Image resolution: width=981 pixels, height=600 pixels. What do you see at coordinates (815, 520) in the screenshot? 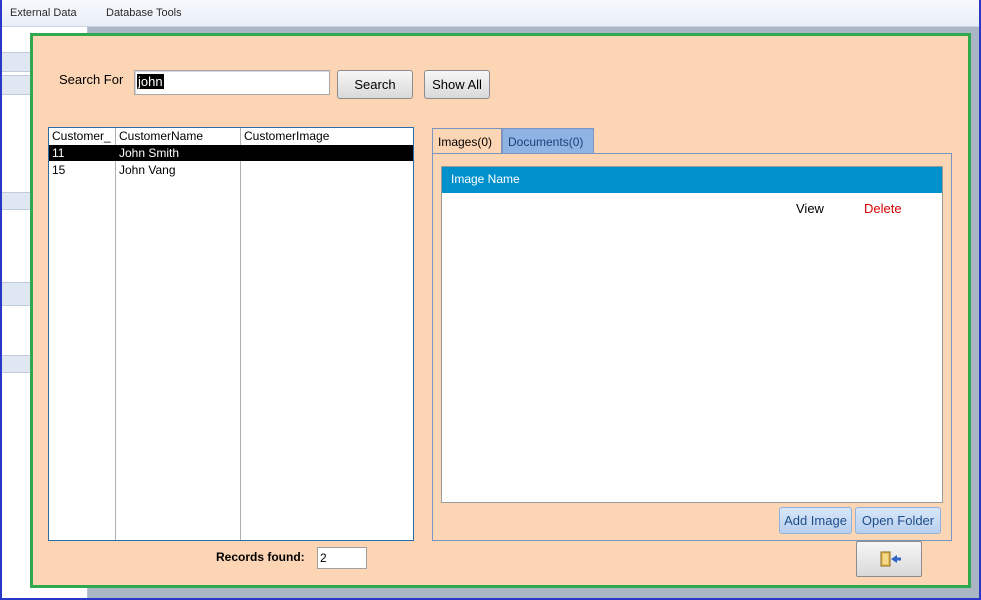
I see `add-image-button: Add Image` at bounding box center [815, 520].